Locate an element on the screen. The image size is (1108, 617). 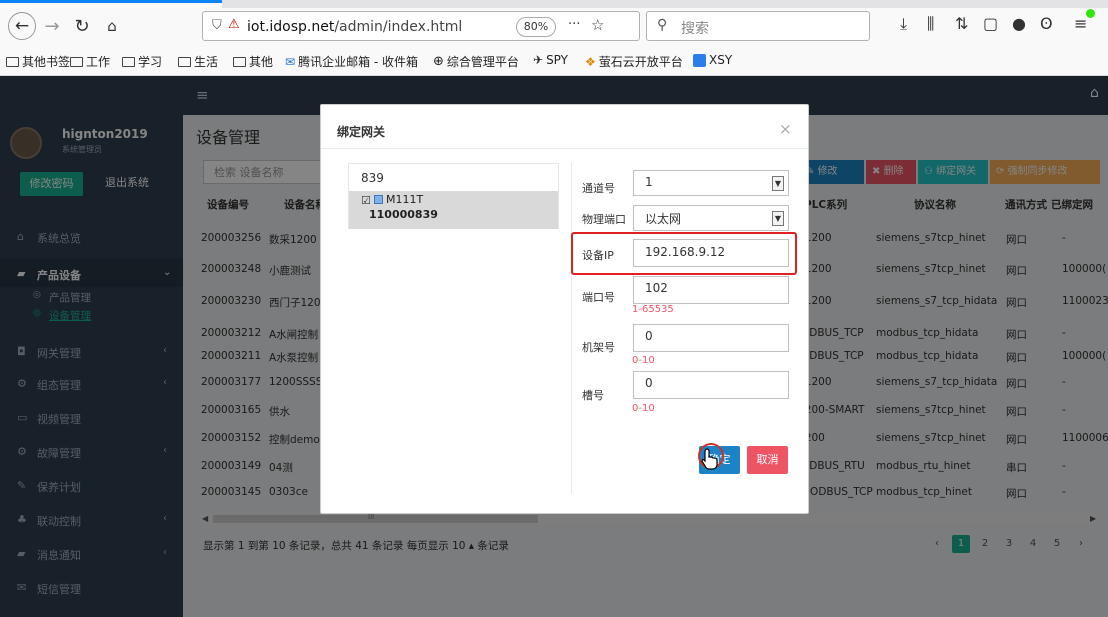
tree-item-label: M111T is located at coordinates (405, 199).